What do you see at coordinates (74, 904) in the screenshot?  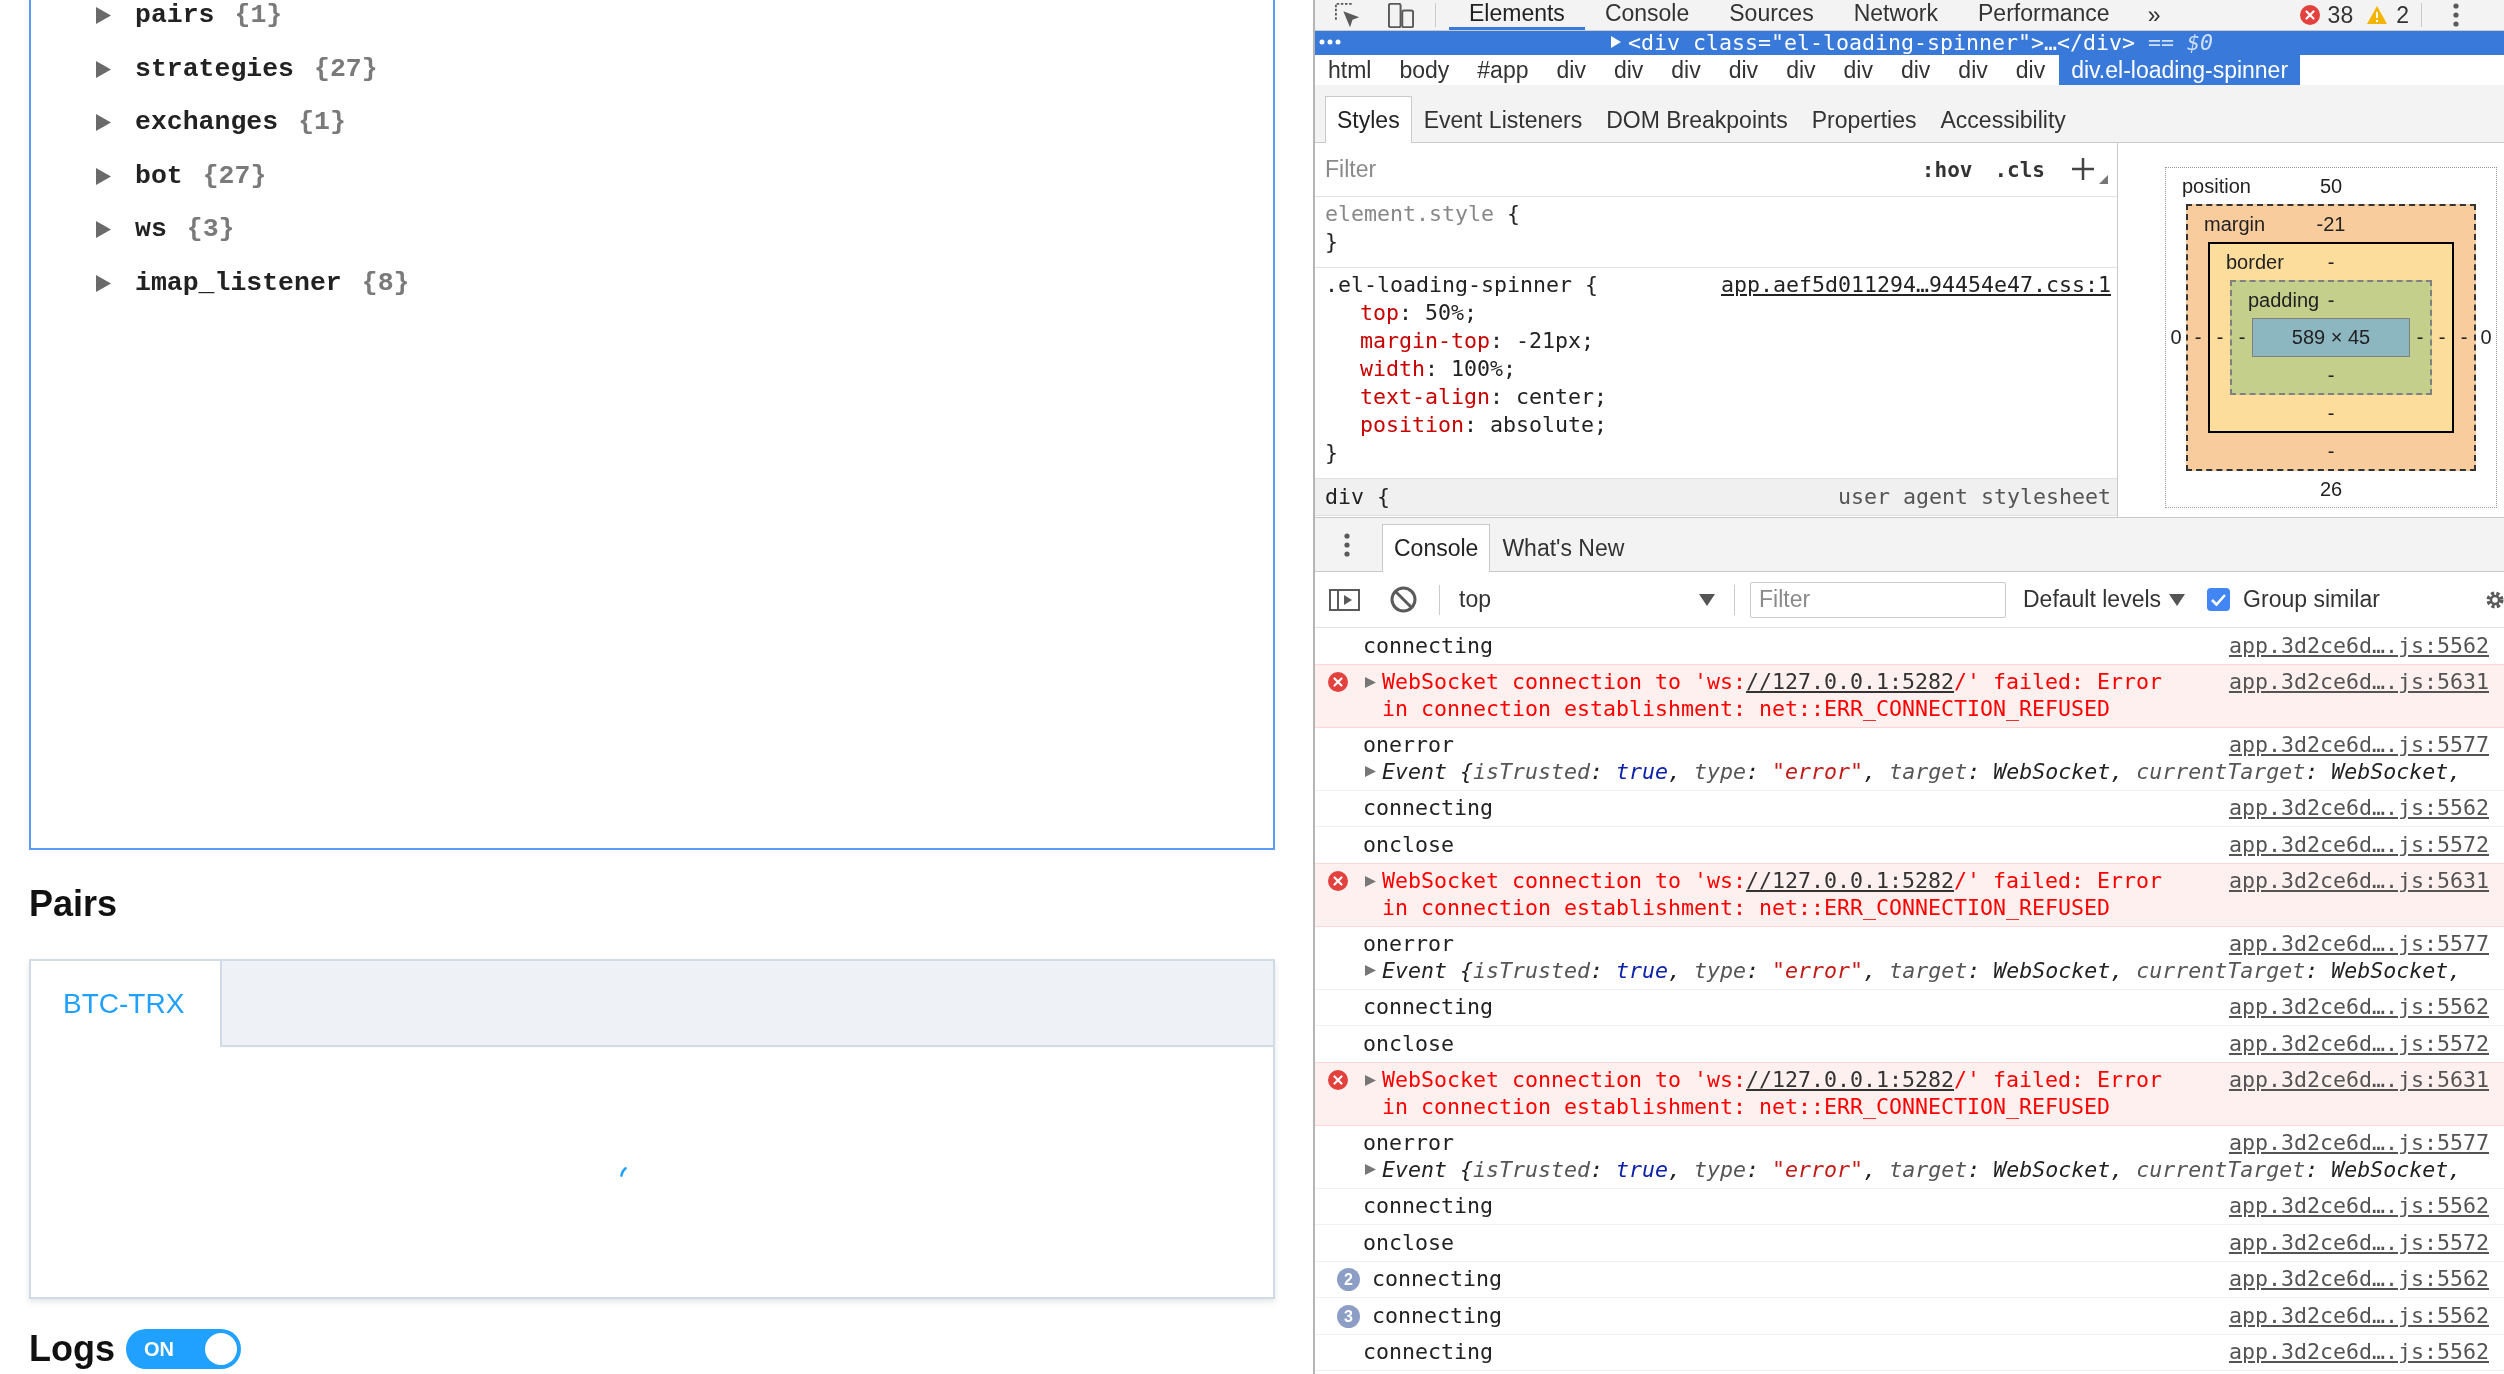 I see `section-heading: Pairs` at bounding box center [74, 904].